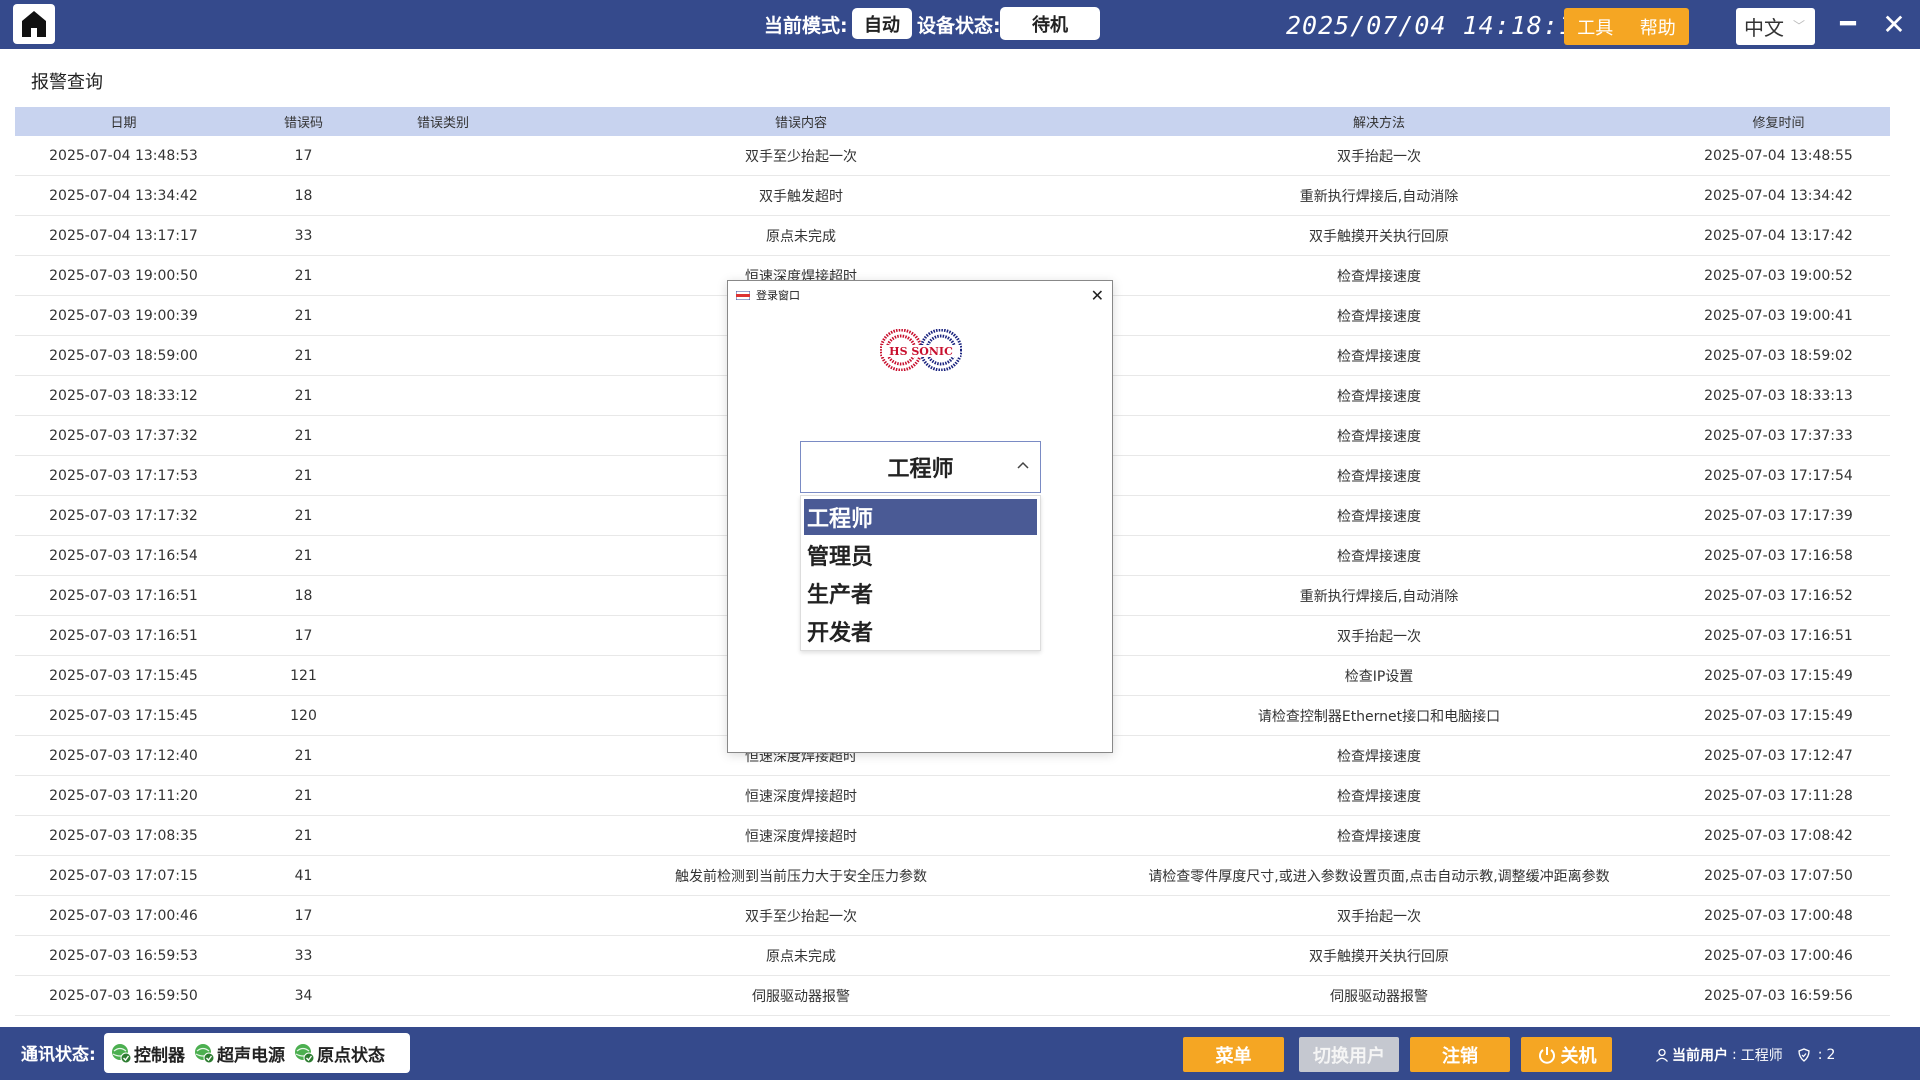  What do you see at coordinates (1778, 635) in the screenshot?
I see `cell-fix-time: 2025-07-03 17:16:51` at bounding box center [1778, 635].